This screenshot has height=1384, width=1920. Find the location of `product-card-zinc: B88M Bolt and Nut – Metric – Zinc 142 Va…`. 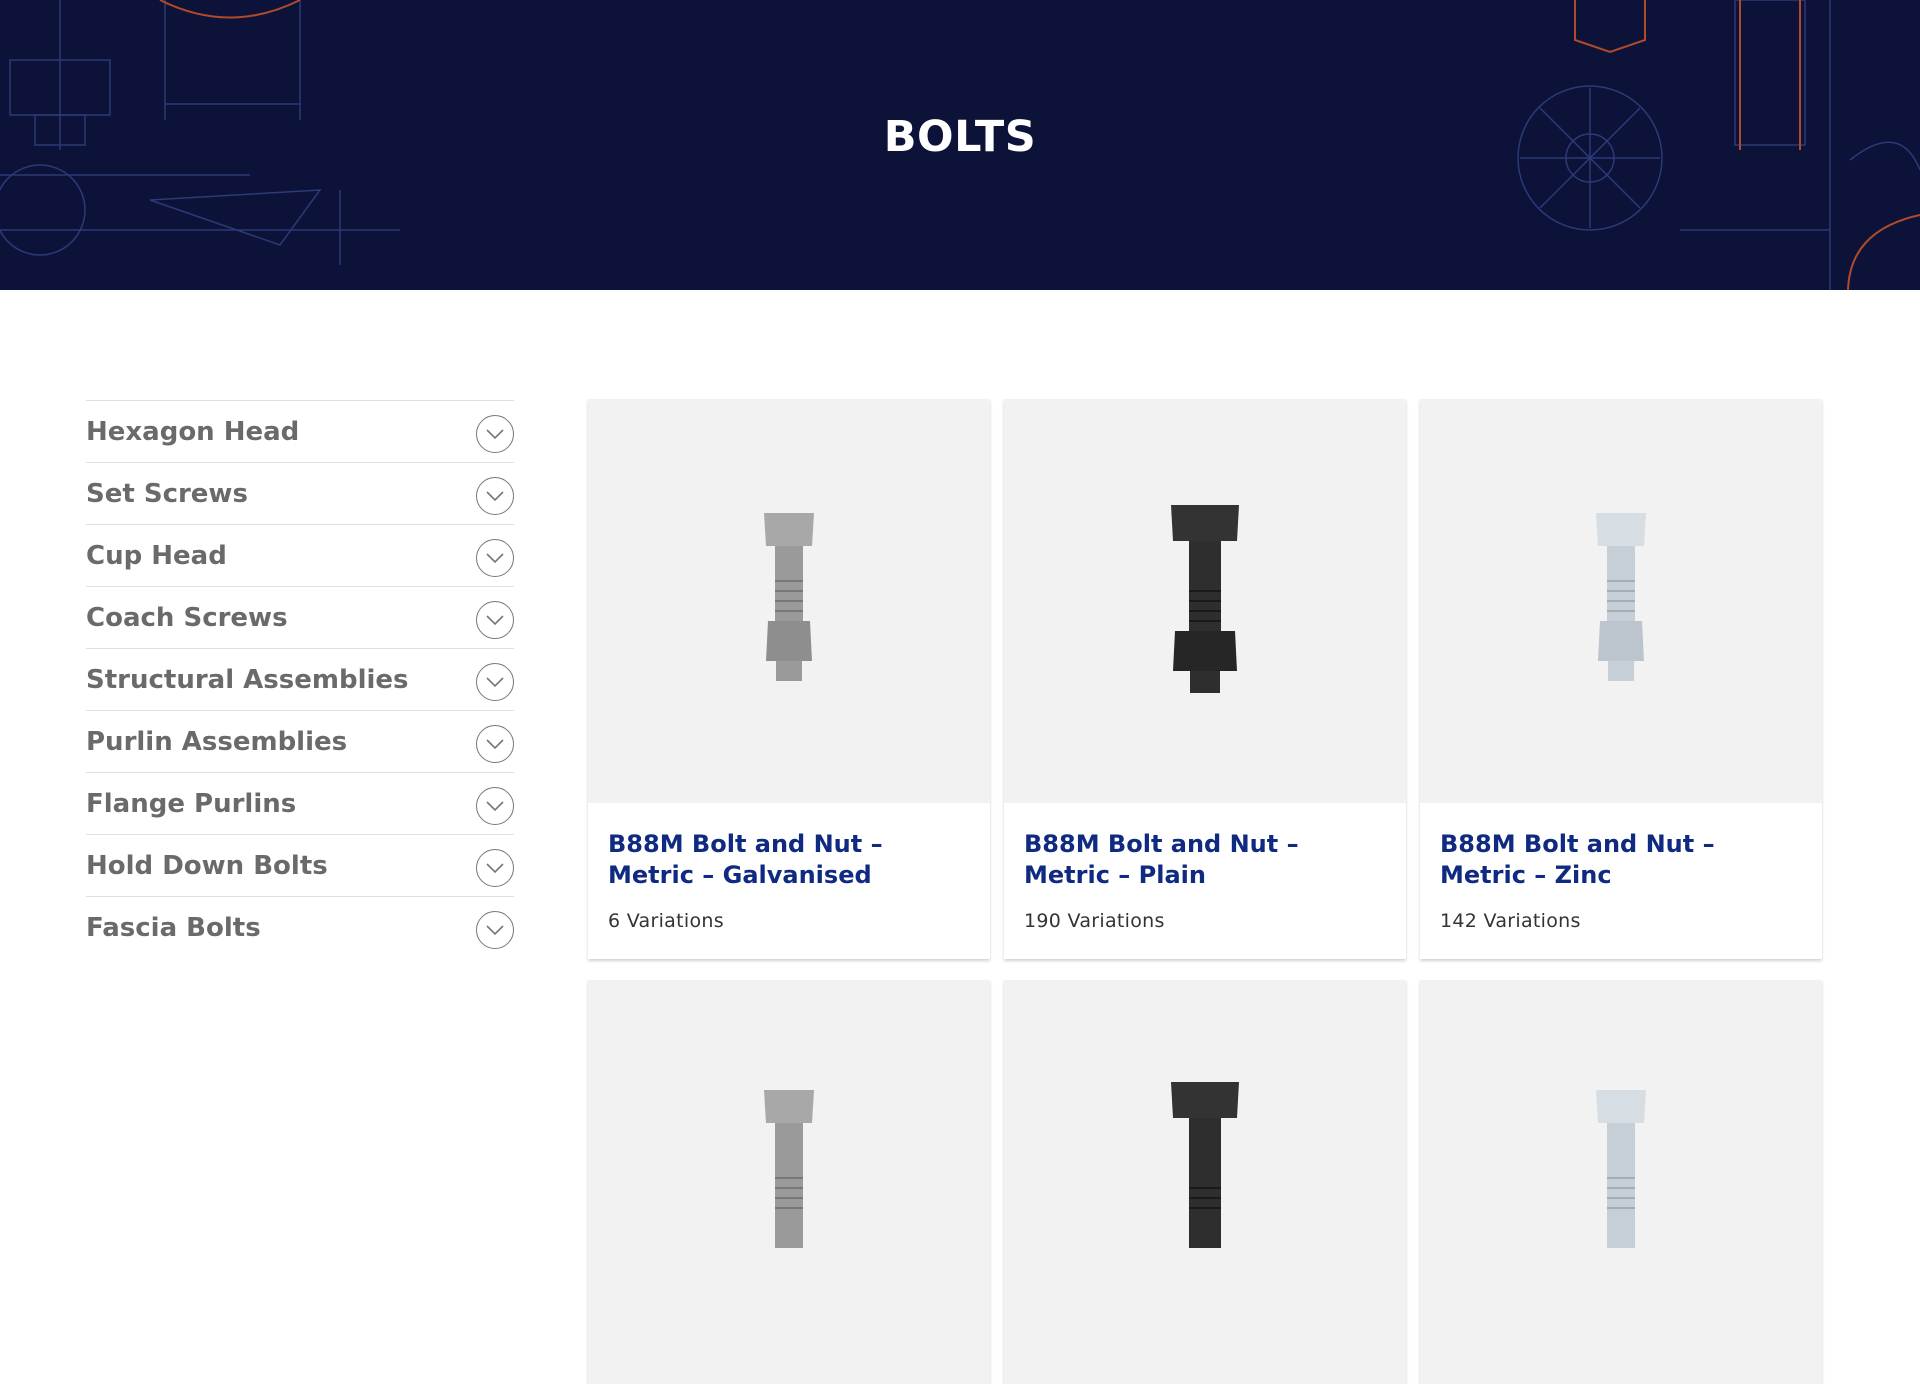

product-card-zinc: B88M Bolt and Nut – Metric – Zinc 142 Va… is located at coordinates (1621, 679).